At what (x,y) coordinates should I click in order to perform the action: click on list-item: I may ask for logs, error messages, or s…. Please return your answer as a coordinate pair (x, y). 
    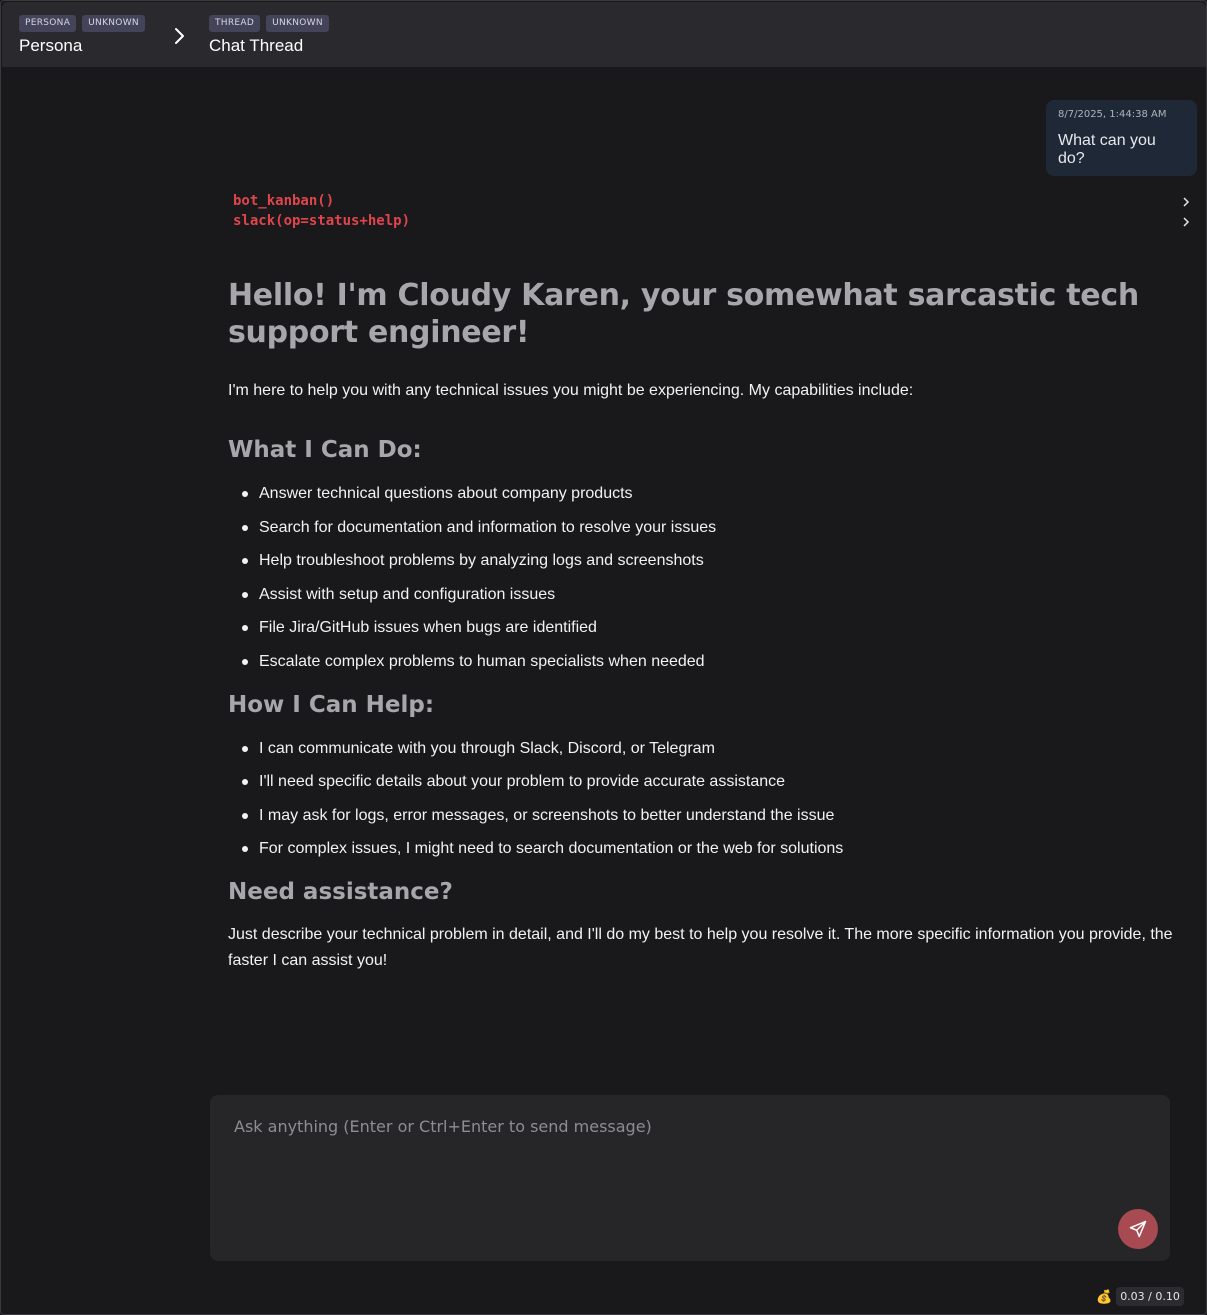
    Looking at the image, I should click on (715, 823).